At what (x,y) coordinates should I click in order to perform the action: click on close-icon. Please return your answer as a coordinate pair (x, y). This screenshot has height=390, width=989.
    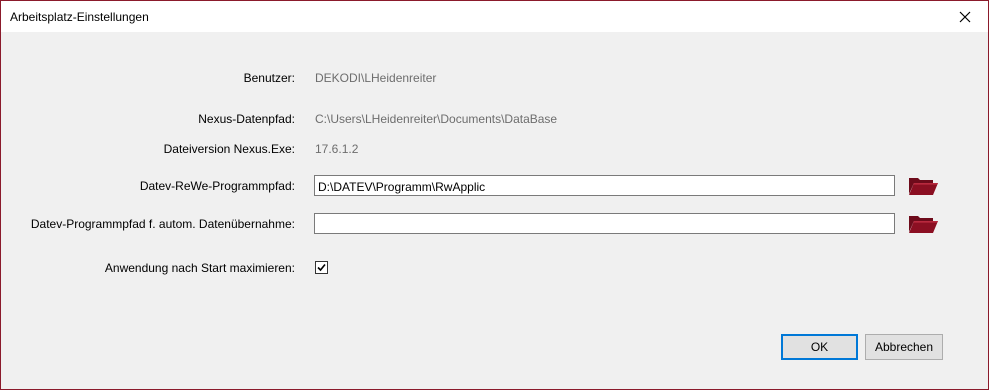
    Looking at the image, I should click on (965, 16).